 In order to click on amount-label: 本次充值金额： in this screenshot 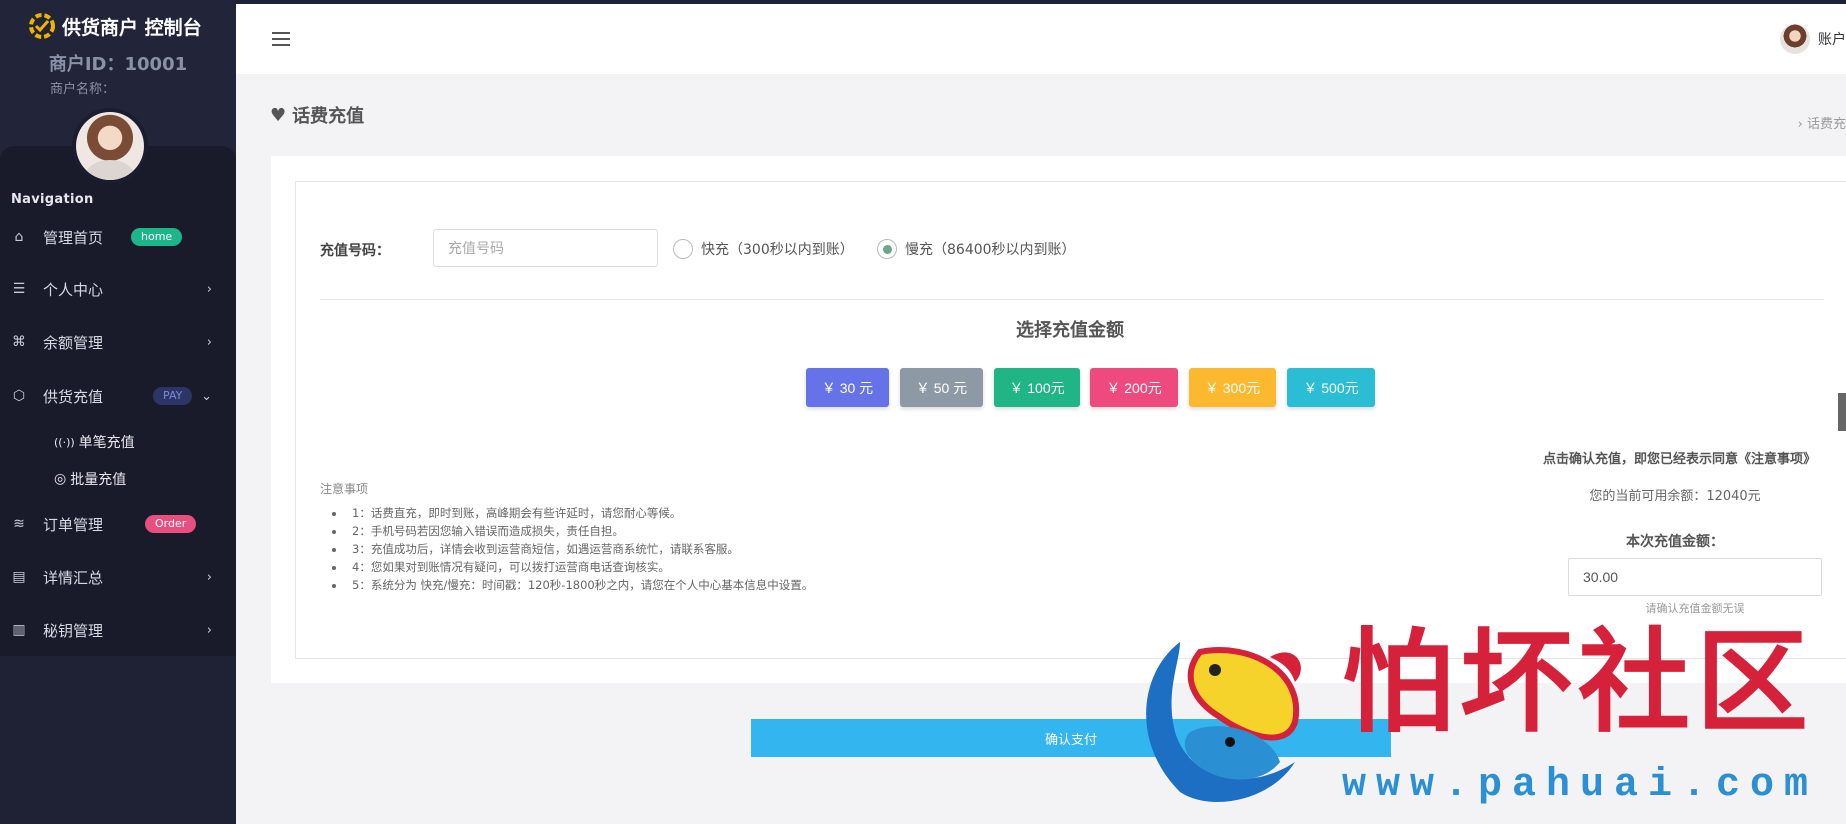, I will do `click(1675, 542)`.